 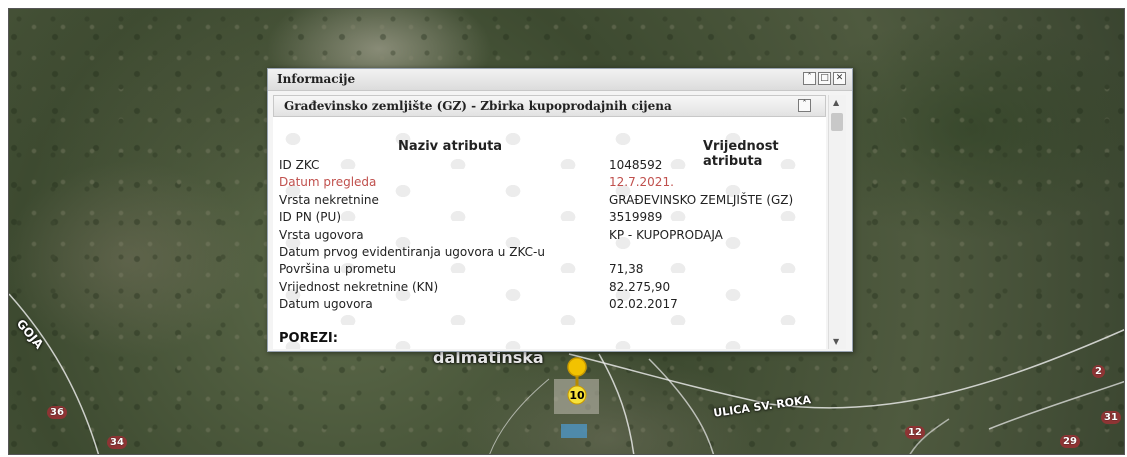 I want to click on attribute-value: 1048592, so click(x=636, y=165).